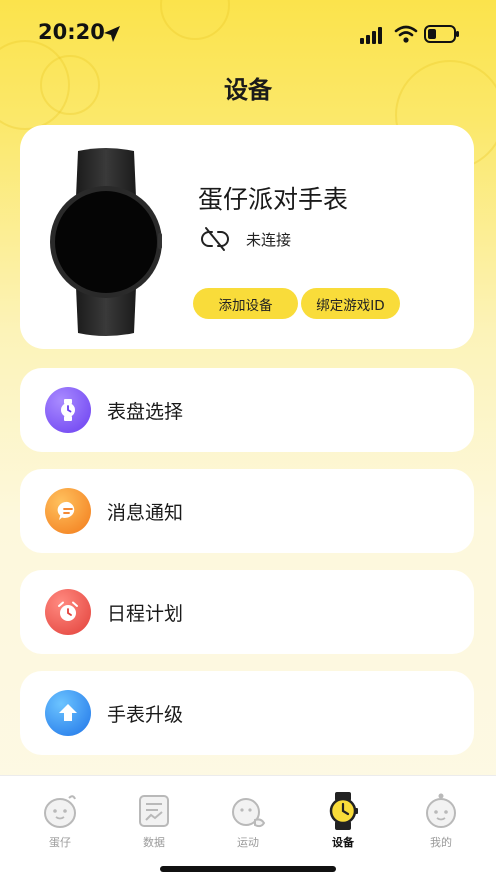 This screenshot has height=885, width=496. What do you see at coordinates (112, 34) in the screenshot?
I see `location-arrow-icon` at bounding box center [112, 34].